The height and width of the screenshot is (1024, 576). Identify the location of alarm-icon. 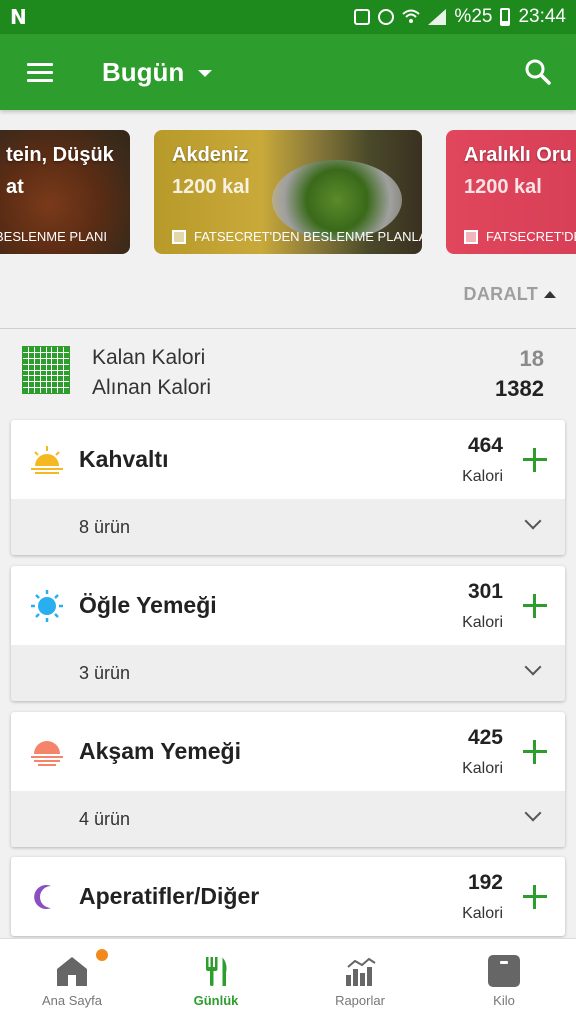
(386, 17).